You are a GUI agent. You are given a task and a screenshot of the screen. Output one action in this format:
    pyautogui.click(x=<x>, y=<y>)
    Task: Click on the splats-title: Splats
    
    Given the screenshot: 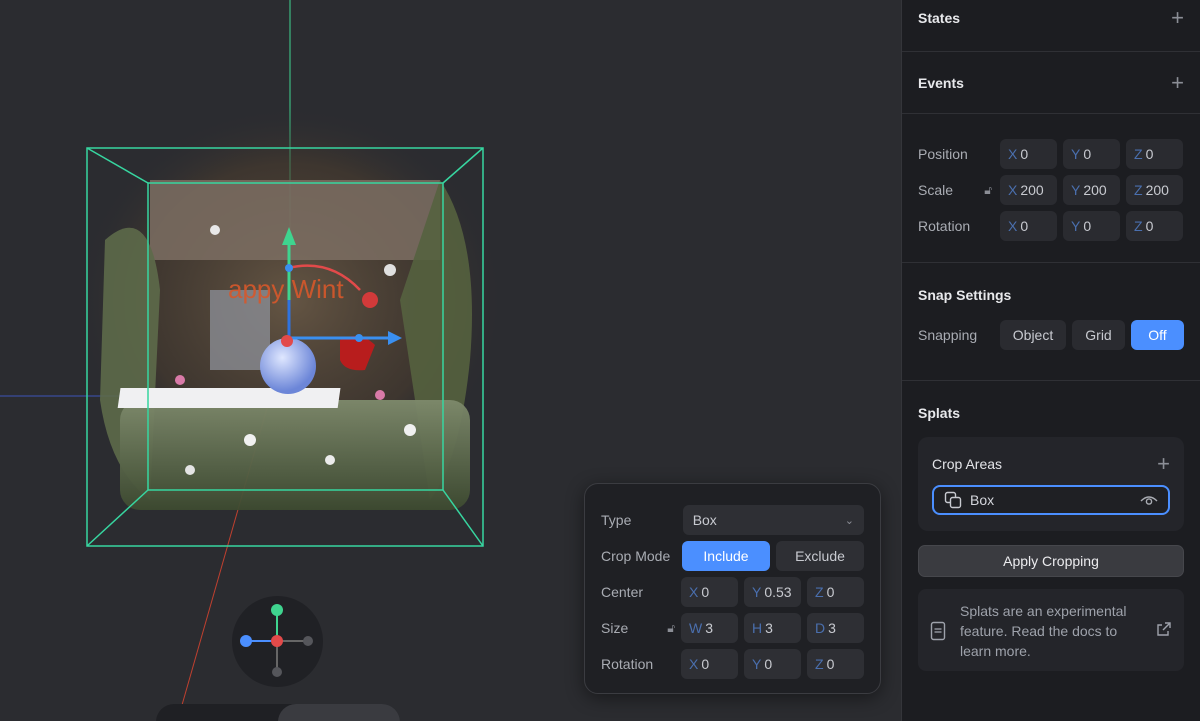 What is the action you would take?
    pyautogui.click(x=939, y=413)
    